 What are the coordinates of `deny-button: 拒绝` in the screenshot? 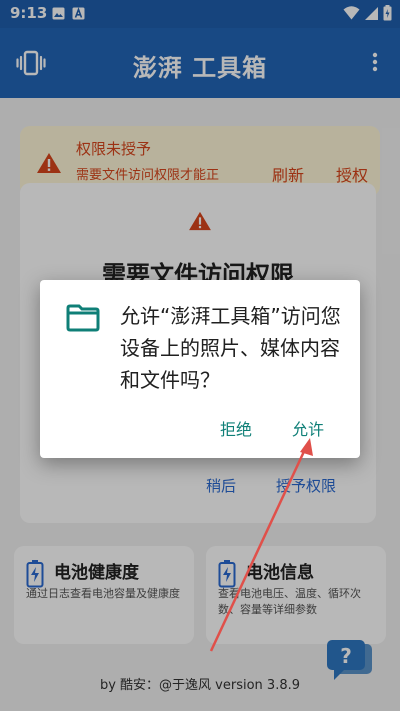 It's located at (236, 428).